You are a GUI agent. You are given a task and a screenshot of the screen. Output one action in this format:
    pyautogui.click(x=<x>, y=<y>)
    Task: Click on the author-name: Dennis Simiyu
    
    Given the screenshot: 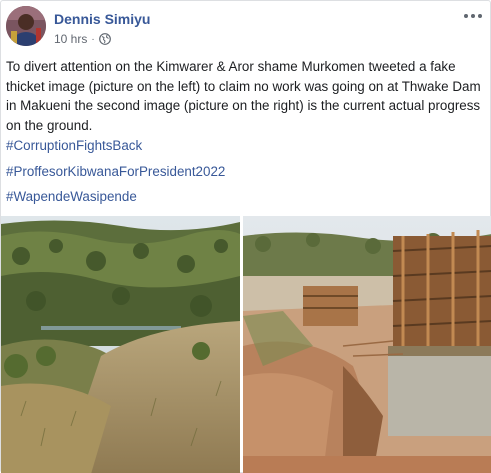 What is the action you would take?
    pyautogui.click(x=102, y=19)
    